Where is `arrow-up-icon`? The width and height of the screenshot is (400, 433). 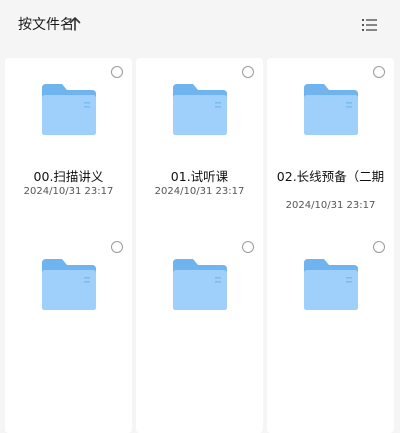
arrow-up-icon is located at coordinates (75, 24).